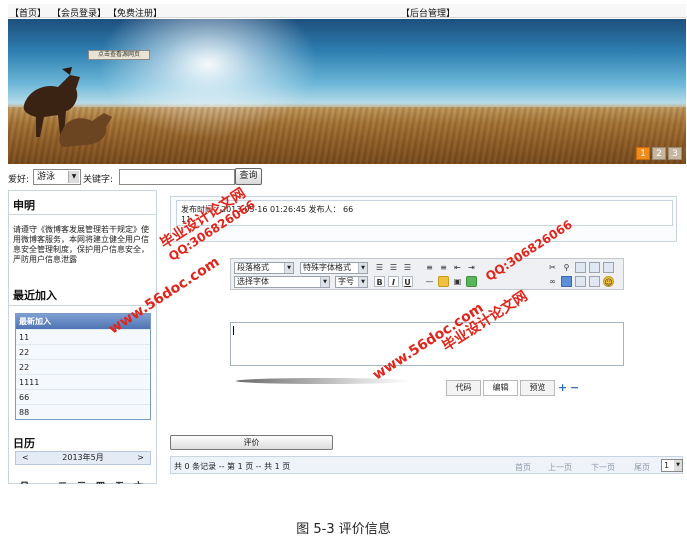 This screenshot has height=543, width=687. Describe the element at coordinates (643, 153) in the screenshot. I see `slide-page-1: 1` at that location.